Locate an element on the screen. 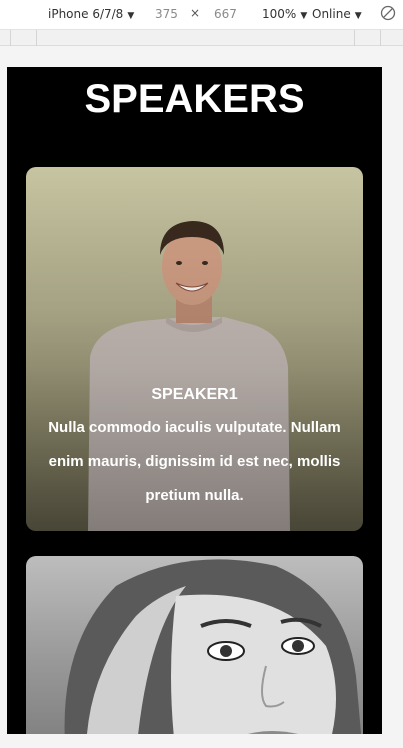 Image resolution: width=403 pixels, height=748 pixels. width-field: 375 is located at coordinates (166, 14).